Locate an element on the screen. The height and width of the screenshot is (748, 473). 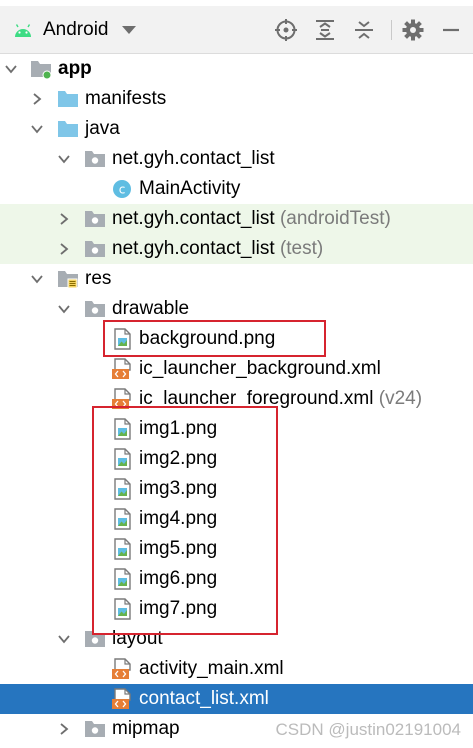
tree-node-label: background.png is located at coordinates (207, 338).